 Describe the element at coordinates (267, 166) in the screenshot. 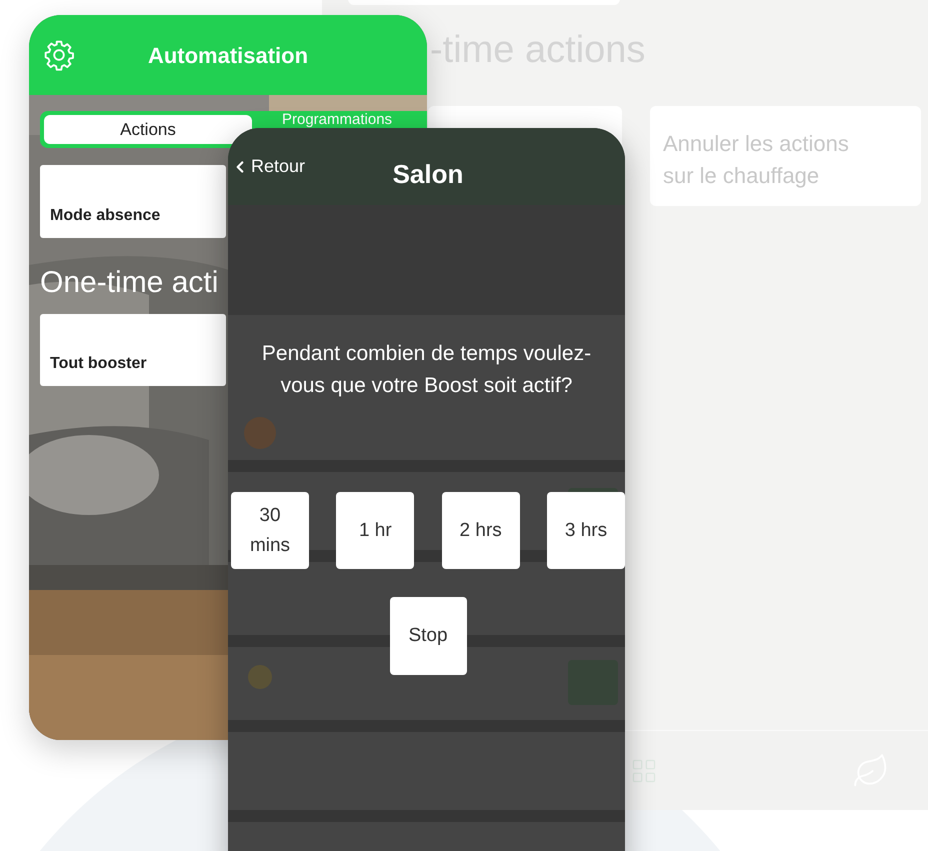

I see `back-button: Retour` at that location.